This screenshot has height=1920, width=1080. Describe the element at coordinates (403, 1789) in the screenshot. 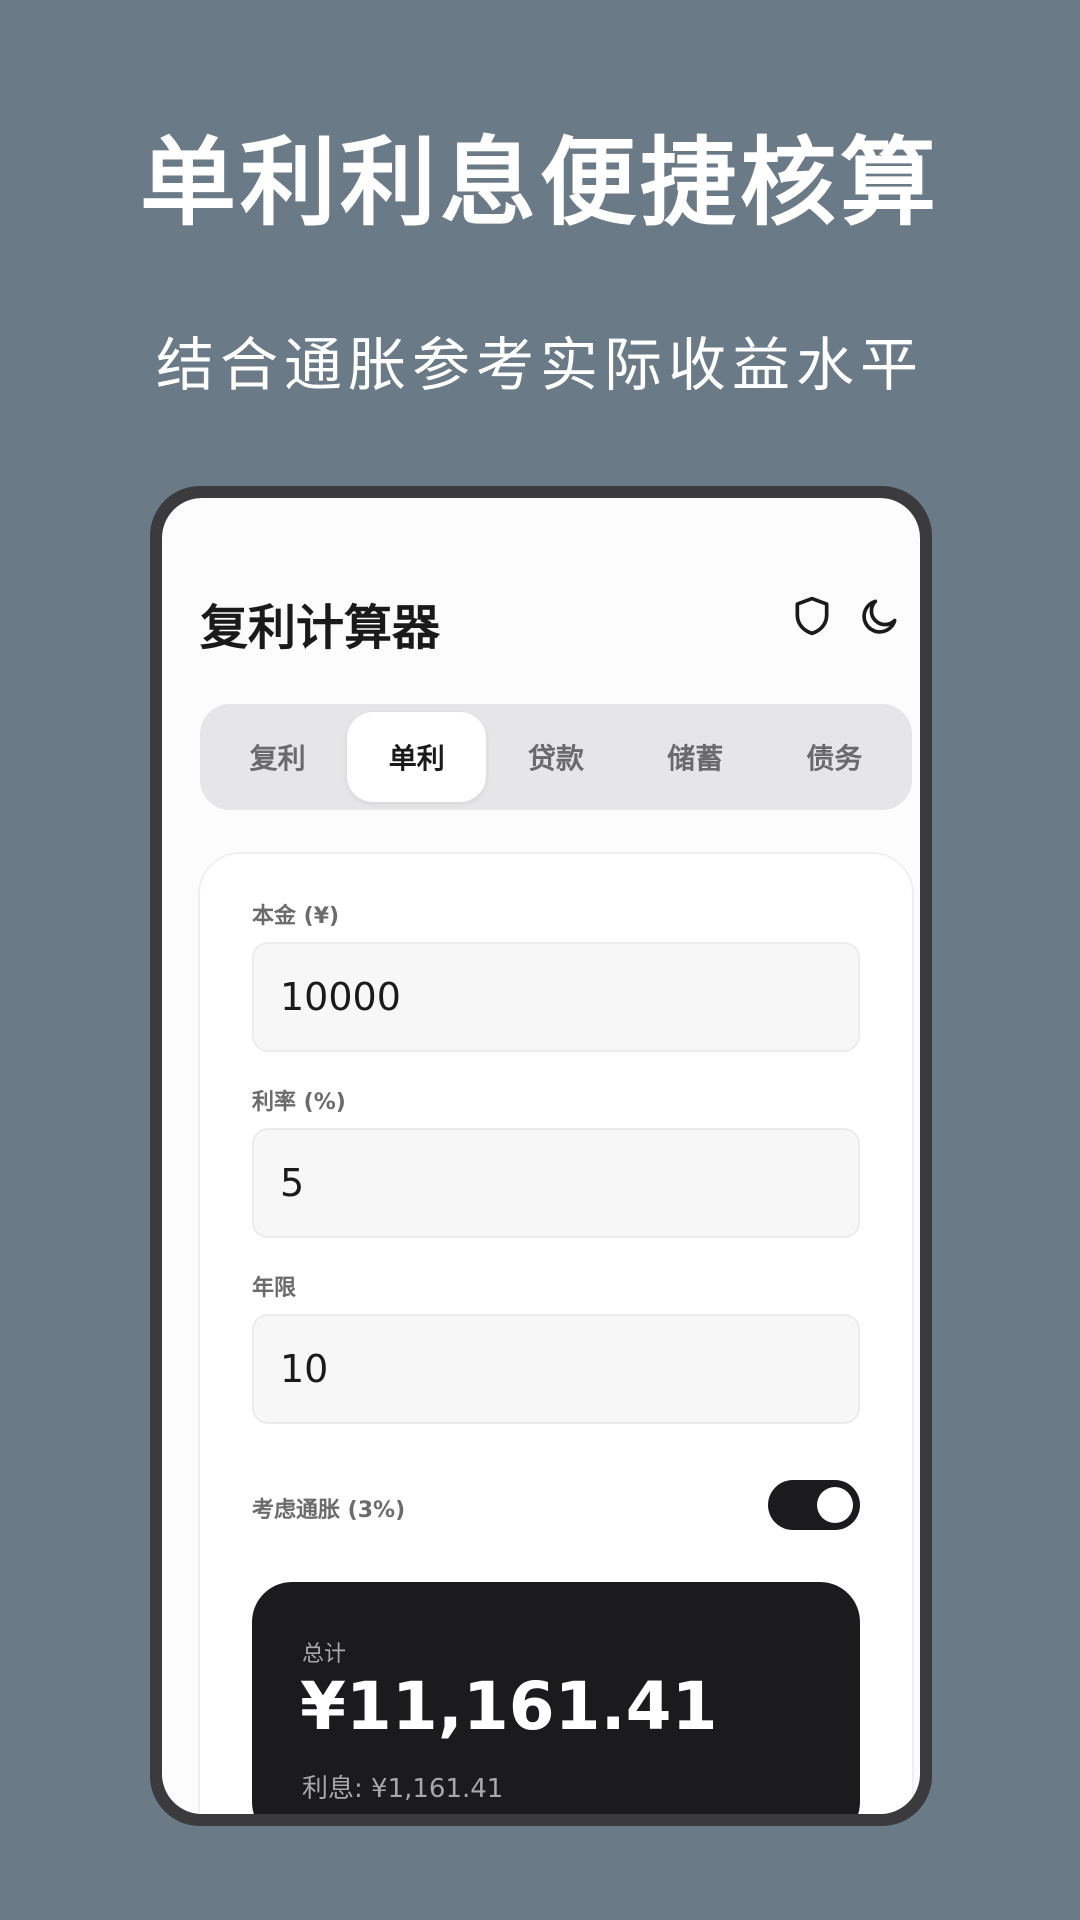

I see `result-interest: 利息: ¥1,161.41` at that location.